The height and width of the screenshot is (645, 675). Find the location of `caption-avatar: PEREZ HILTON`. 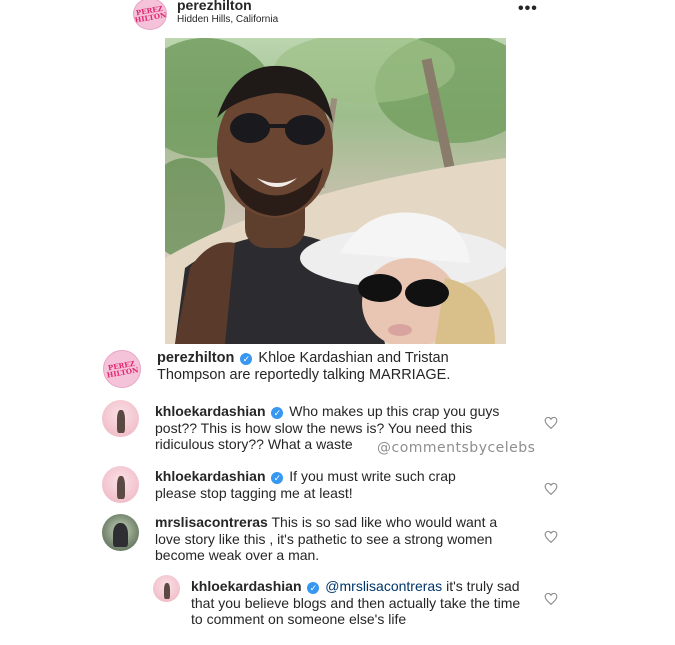

caption-avatar: PEREZ HILTON is located at coordinates (122, 369).